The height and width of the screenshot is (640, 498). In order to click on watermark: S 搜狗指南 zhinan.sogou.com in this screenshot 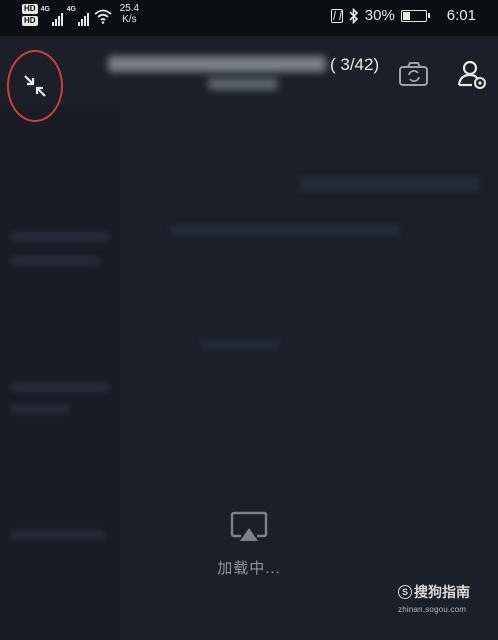, I will do `click(444, 598)`.